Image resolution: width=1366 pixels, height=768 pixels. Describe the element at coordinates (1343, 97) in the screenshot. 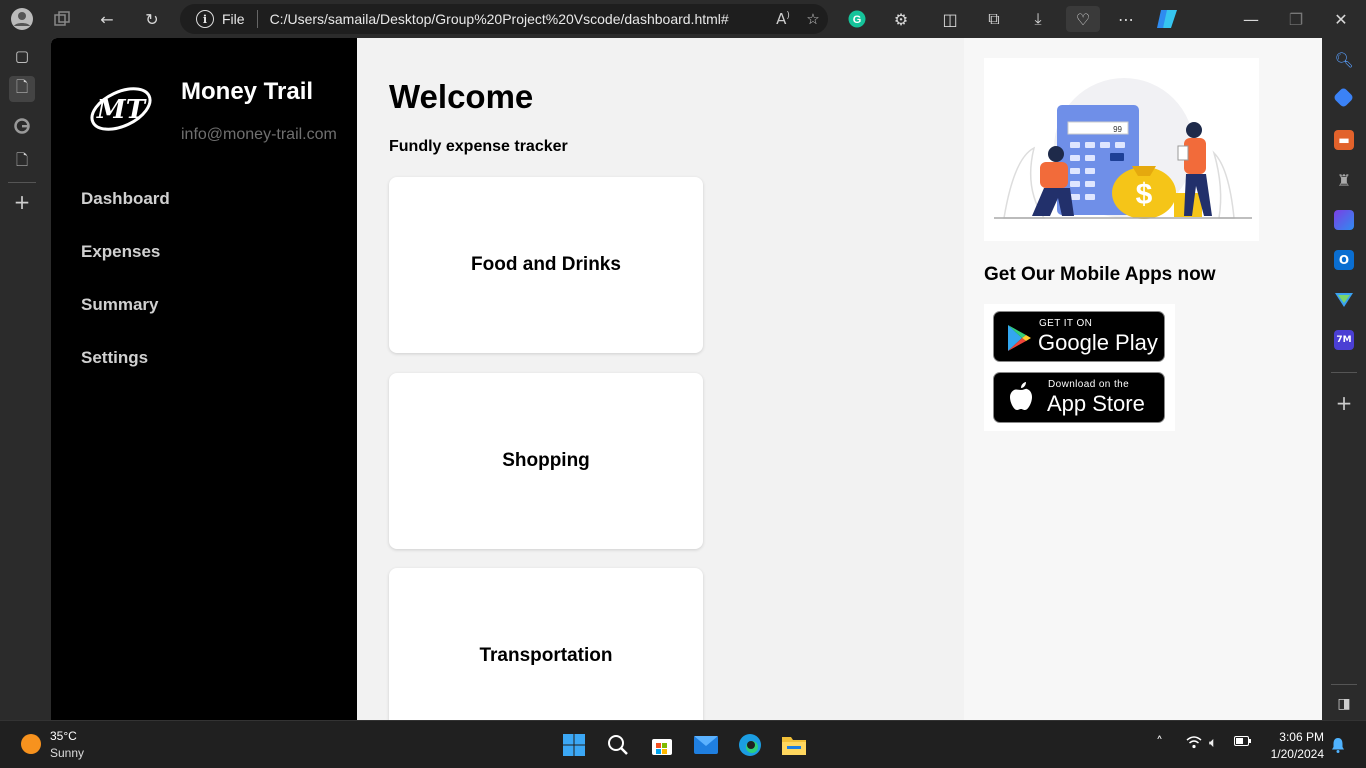

I see `shopping-tag-icon` at that location.